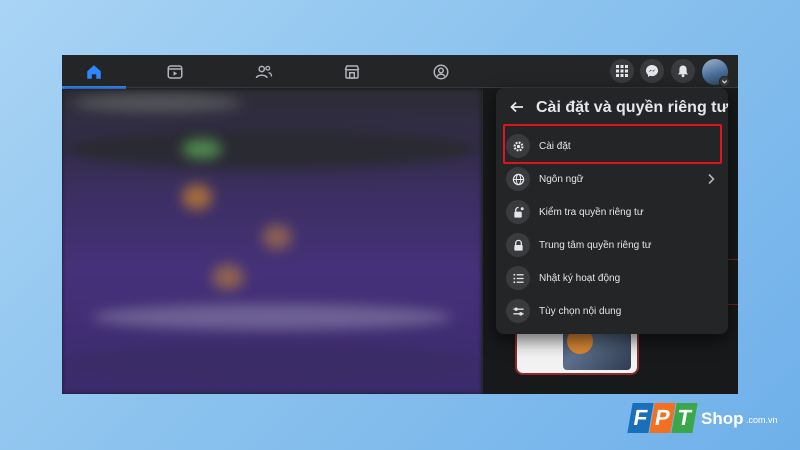 The image size is (800, 450). I want to click on blurred-footer, so click(272, 364).